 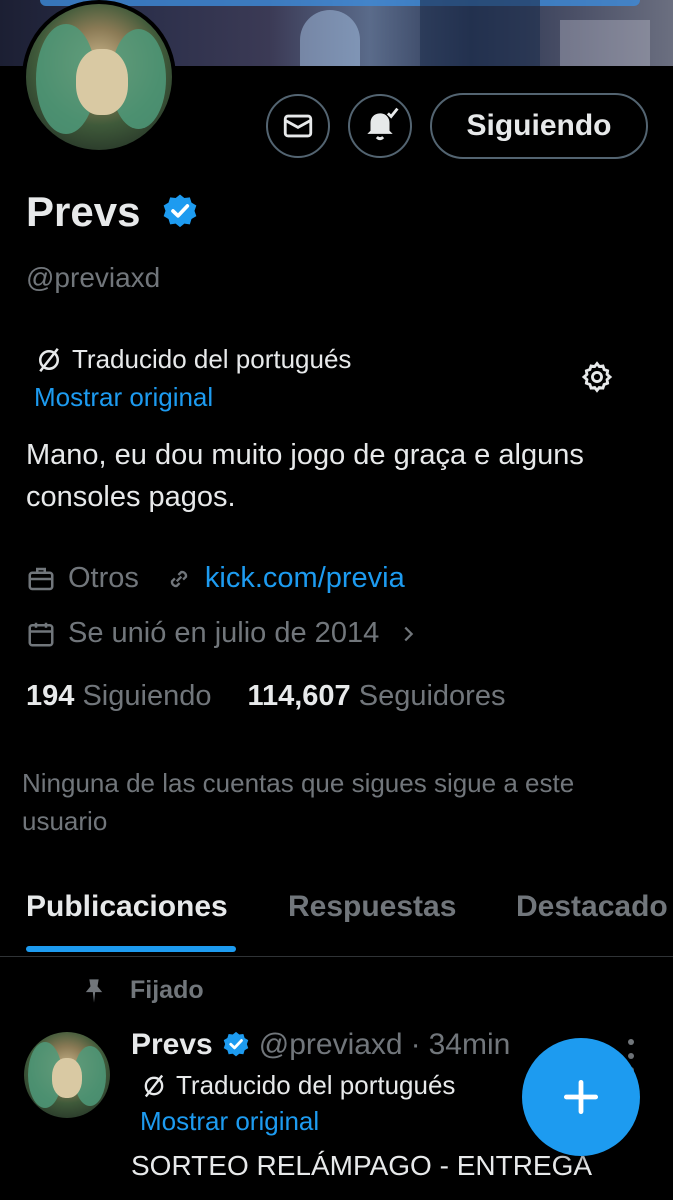 What do you see at coordinates (172, 1045) in the screenshot?
I see `post-author: Prevs` at bounding box center [172, 1045].